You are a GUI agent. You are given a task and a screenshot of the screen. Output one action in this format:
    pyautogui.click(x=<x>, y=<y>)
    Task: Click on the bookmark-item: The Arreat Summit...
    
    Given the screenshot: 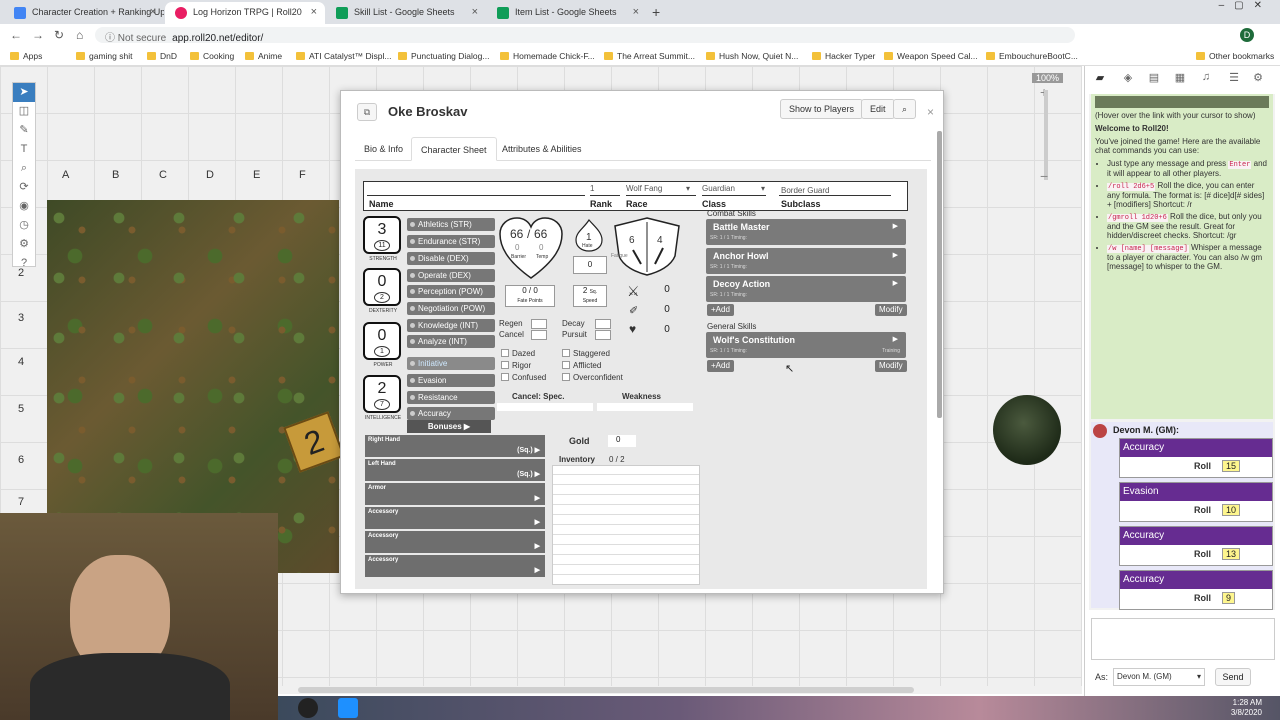 What is the action you would take?
    pyautogui.click(x=649, y=56)
    